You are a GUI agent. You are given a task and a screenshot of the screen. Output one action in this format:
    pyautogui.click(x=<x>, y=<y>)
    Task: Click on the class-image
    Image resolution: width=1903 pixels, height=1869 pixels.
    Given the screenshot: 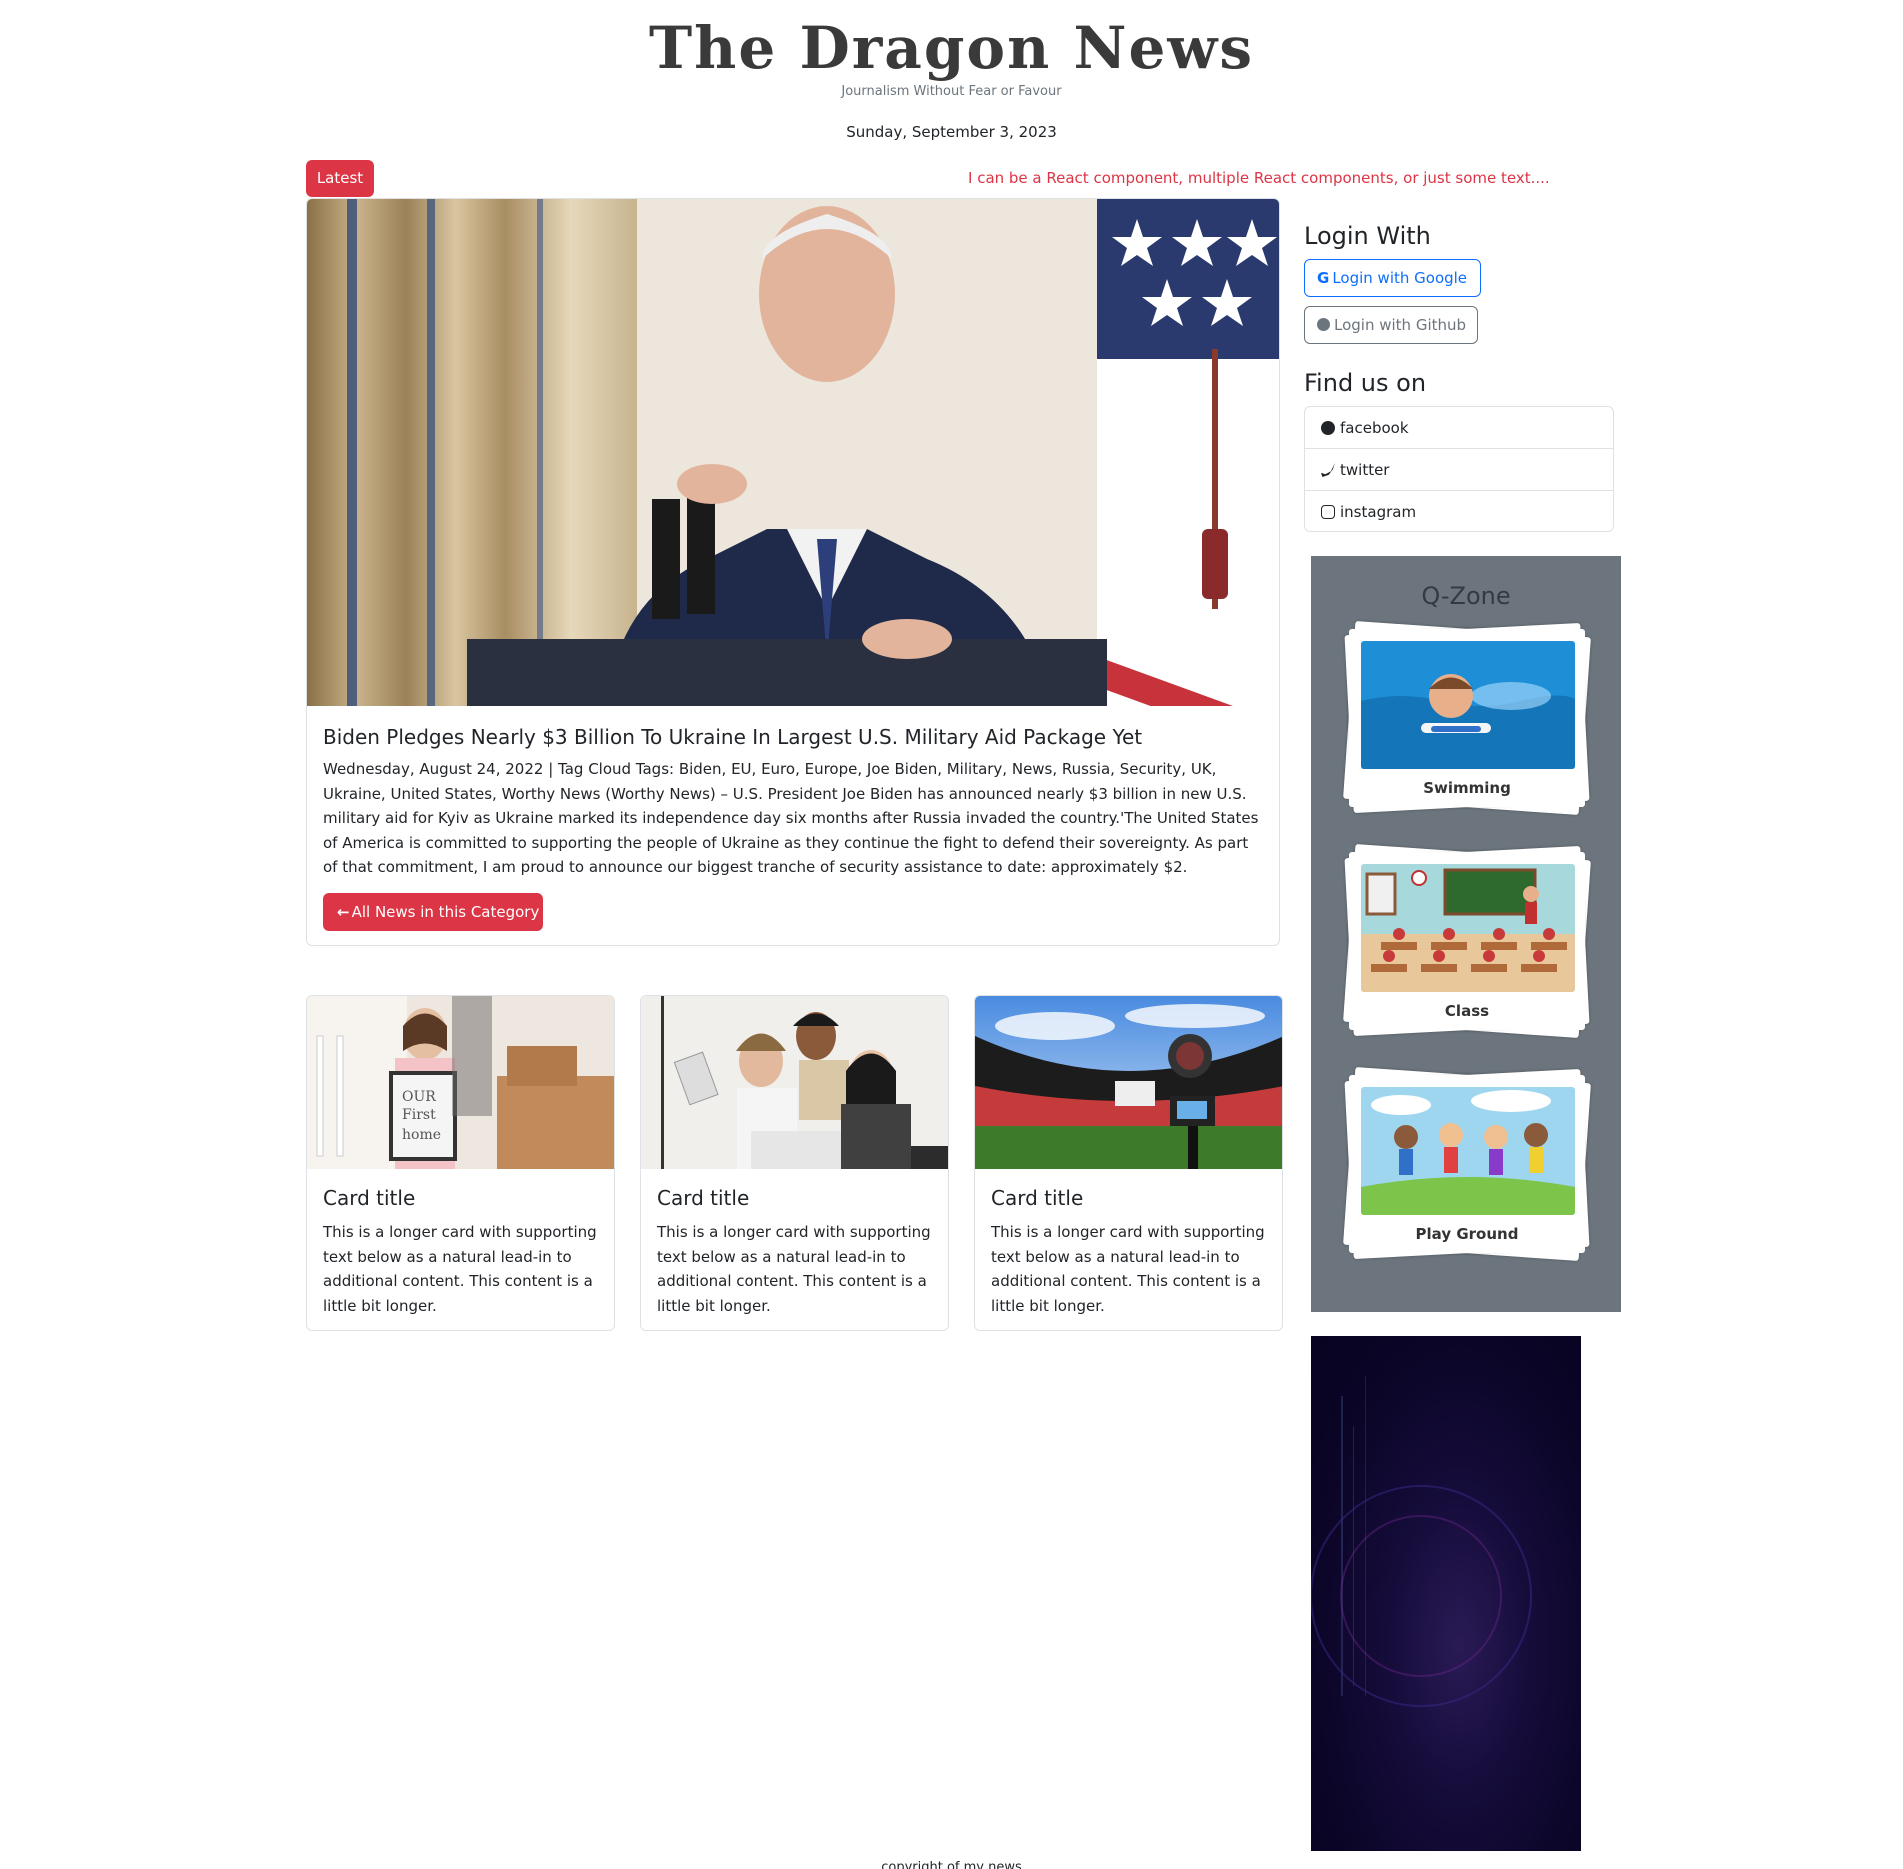 What is the action you would take?
    pyautogui.click(x=1468, y=928)
    